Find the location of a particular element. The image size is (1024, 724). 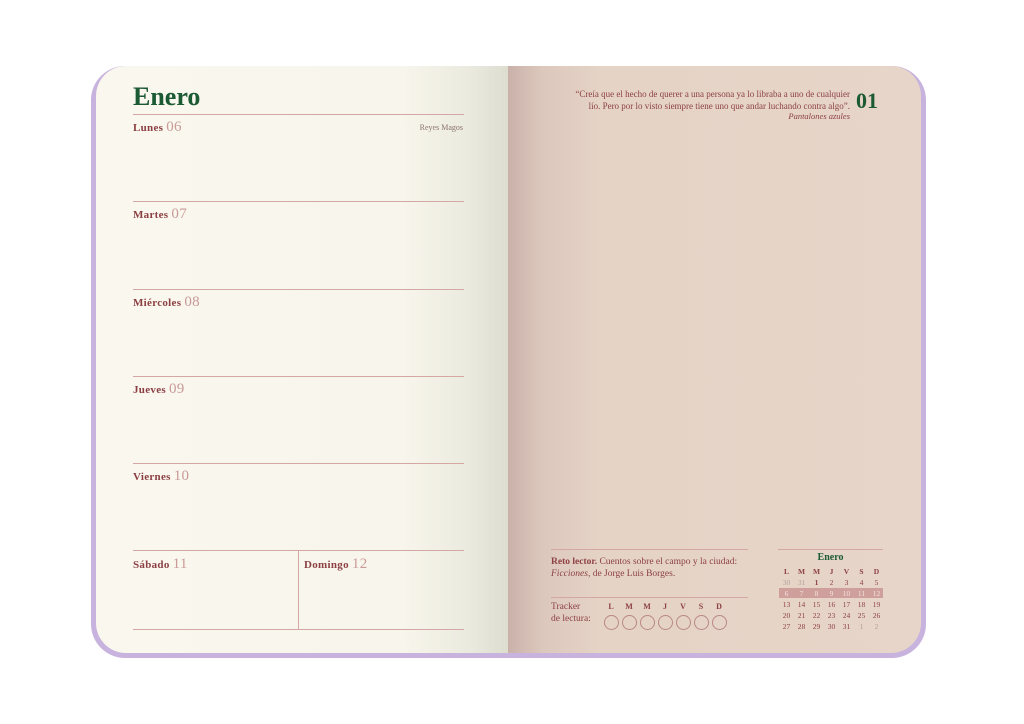

mini-calendar-day: 19 is located at coordinates (876, 604).